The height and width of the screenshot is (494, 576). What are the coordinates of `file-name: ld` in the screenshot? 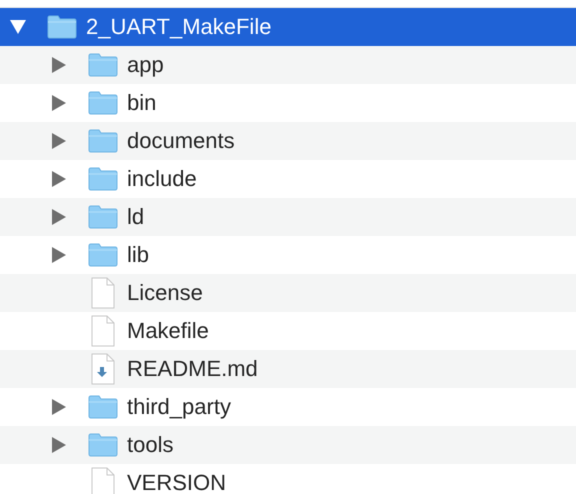 It's located at (135, 217).